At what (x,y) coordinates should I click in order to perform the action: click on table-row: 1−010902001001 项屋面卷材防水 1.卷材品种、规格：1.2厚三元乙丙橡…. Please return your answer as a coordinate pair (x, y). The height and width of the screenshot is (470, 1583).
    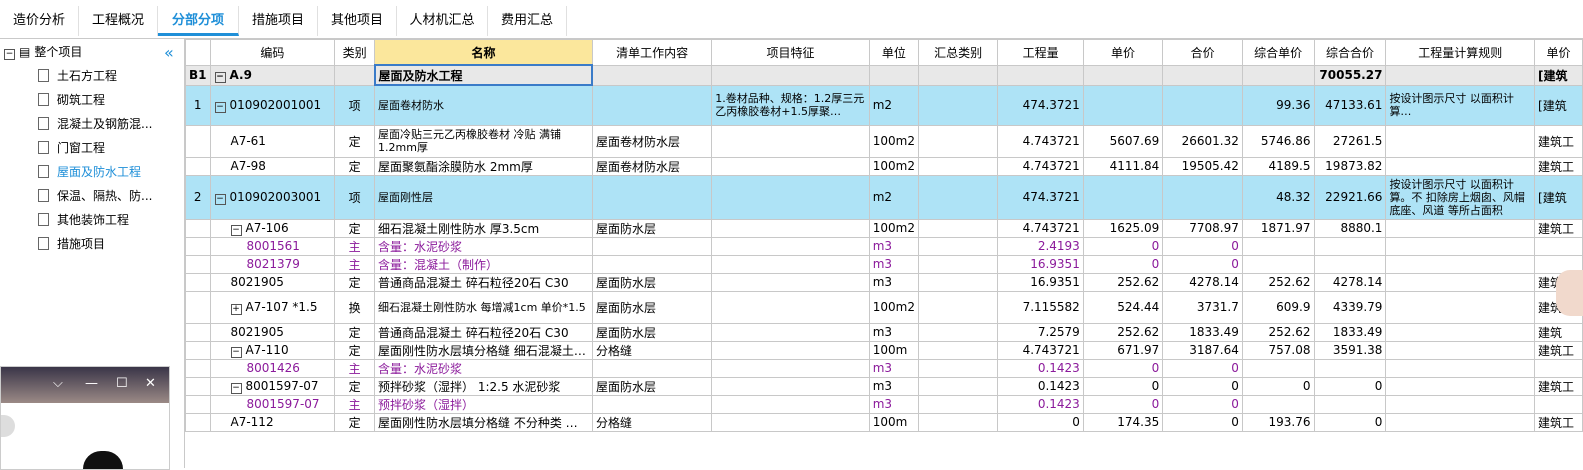
    Looking at the image, I should click on (884, 105).